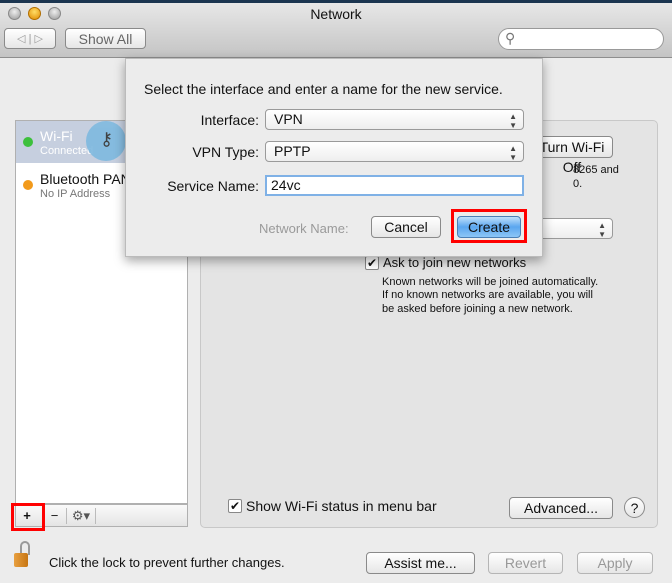  What do you see at coordinates (225, 152) in the screenshot?
I see `vpn-type-label: VPN Type:` at bounding box center [225, 152].